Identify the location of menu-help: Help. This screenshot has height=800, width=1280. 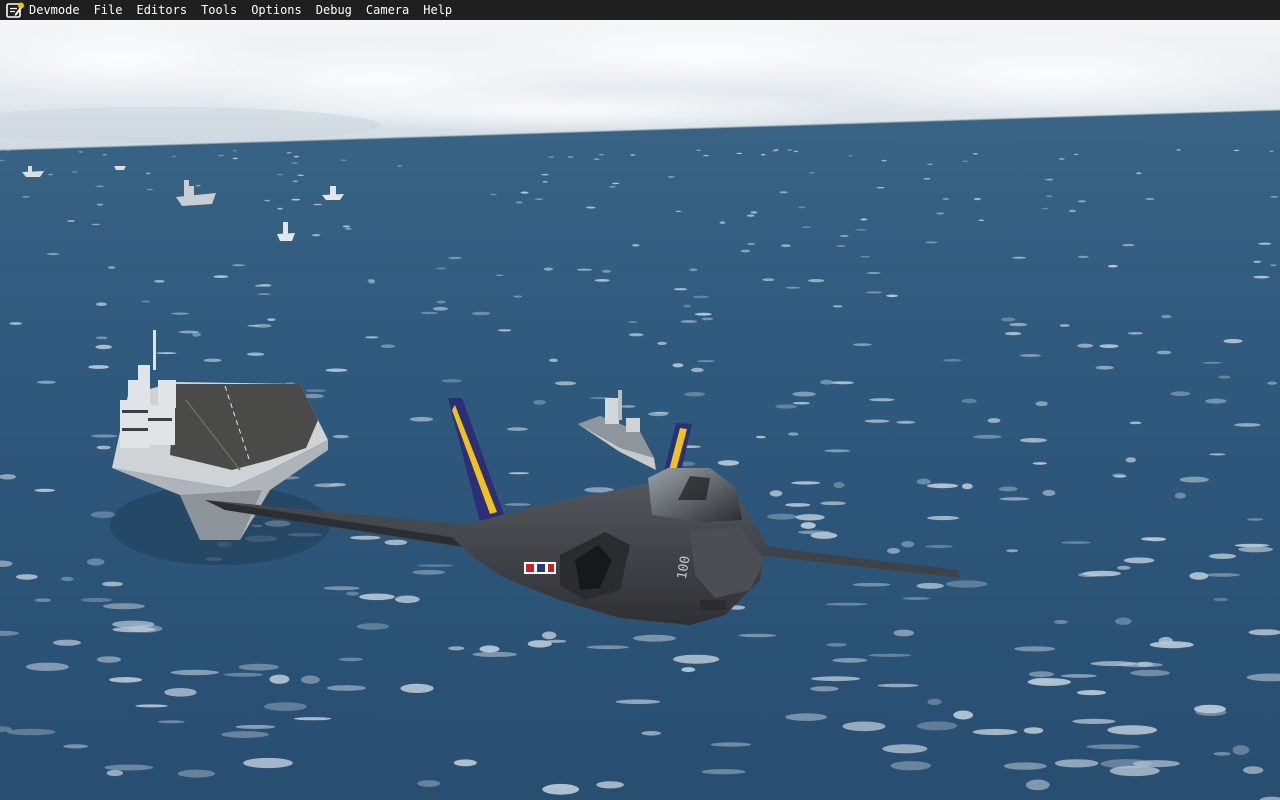
(437, 10).